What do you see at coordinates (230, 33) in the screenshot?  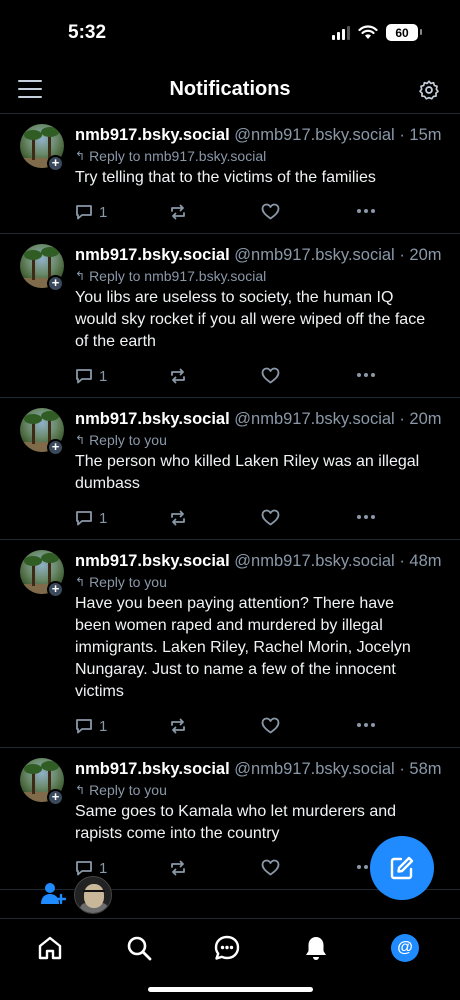 I see `status-bar: 5:32 60` at bounding box center [230, 33].